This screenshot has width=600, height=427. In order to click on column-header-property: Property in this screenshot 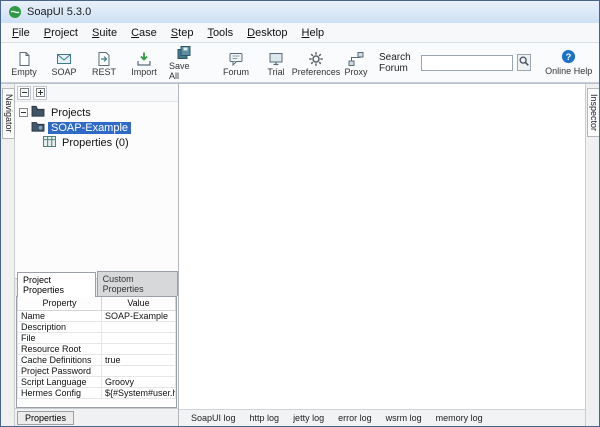, I will do `click(59, 304)`.